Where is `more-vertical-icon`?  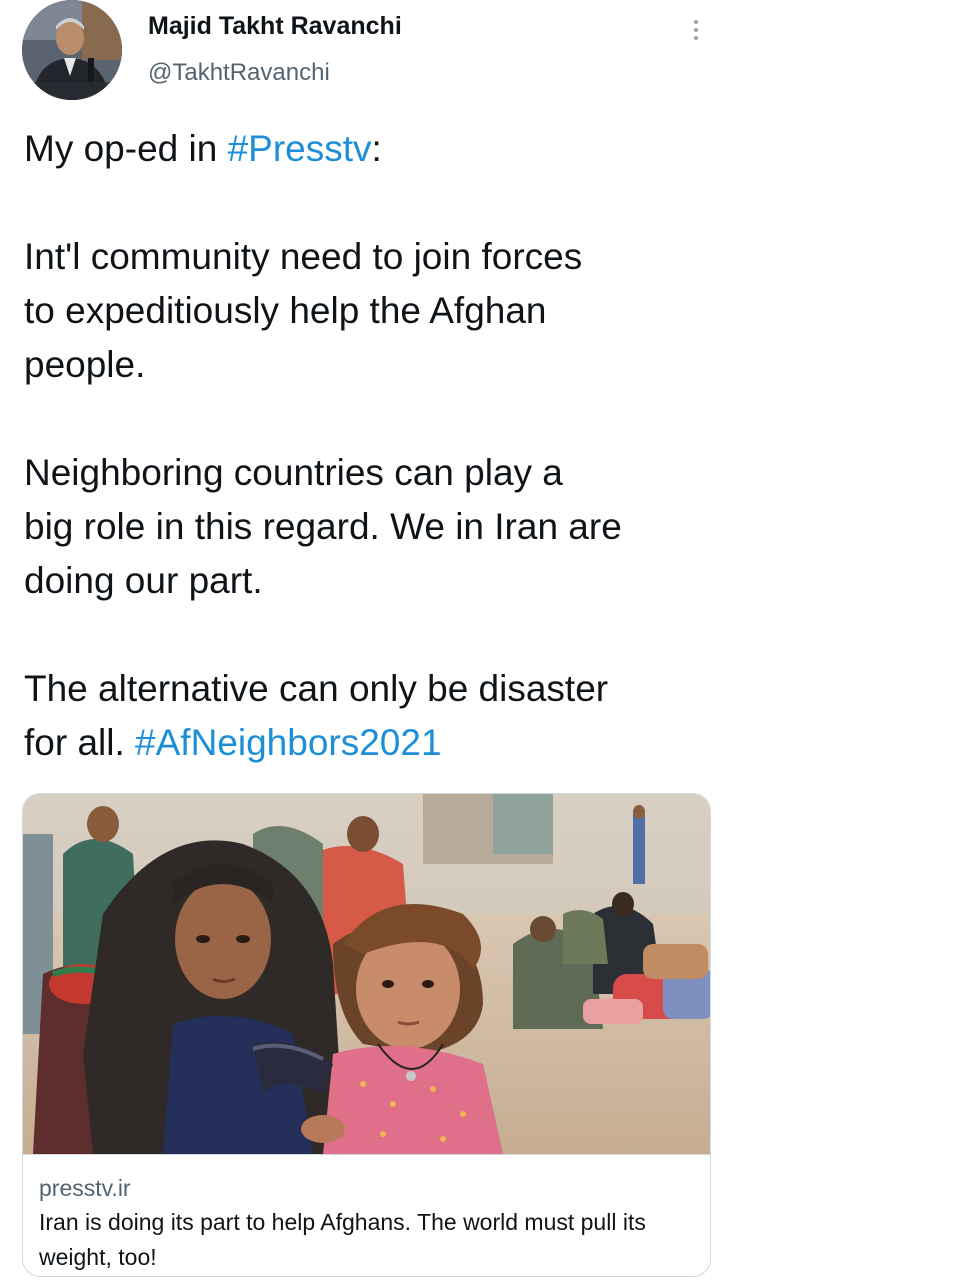
more-vertical-icon is located at coordinates (696, 22).